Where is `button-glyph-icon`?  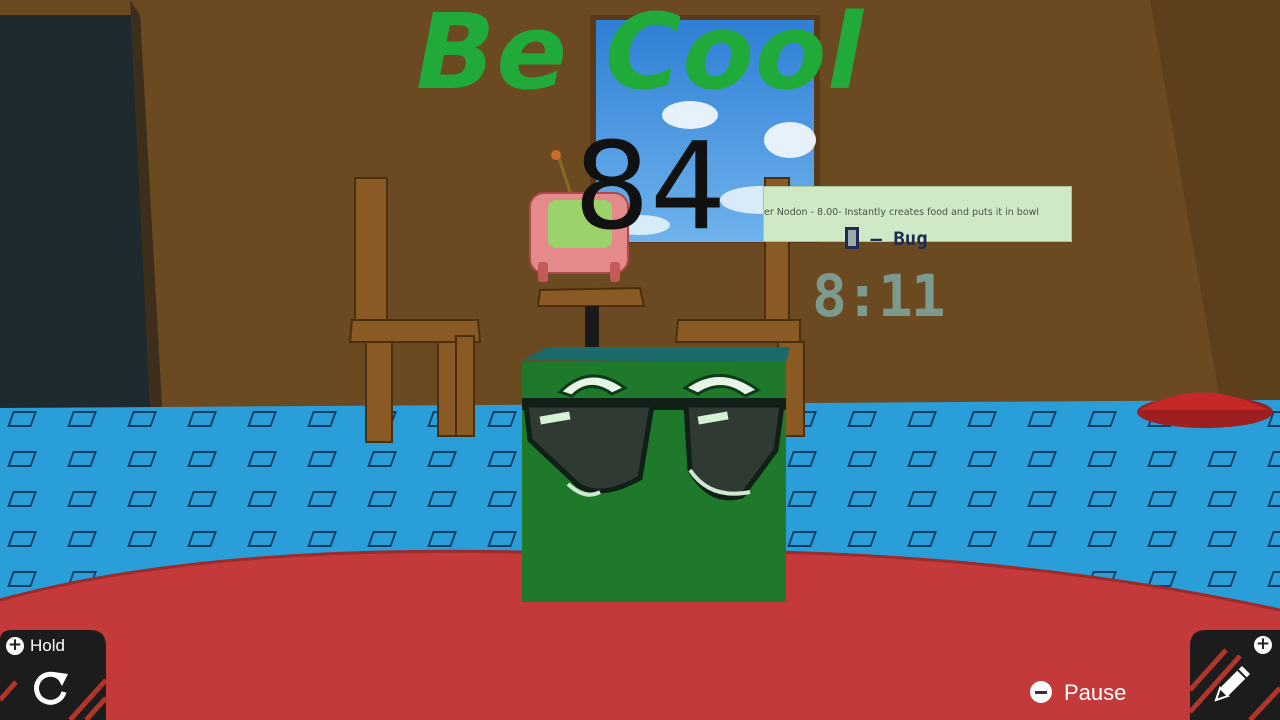
button-glyph-icon is located at coordinates (852, 238).